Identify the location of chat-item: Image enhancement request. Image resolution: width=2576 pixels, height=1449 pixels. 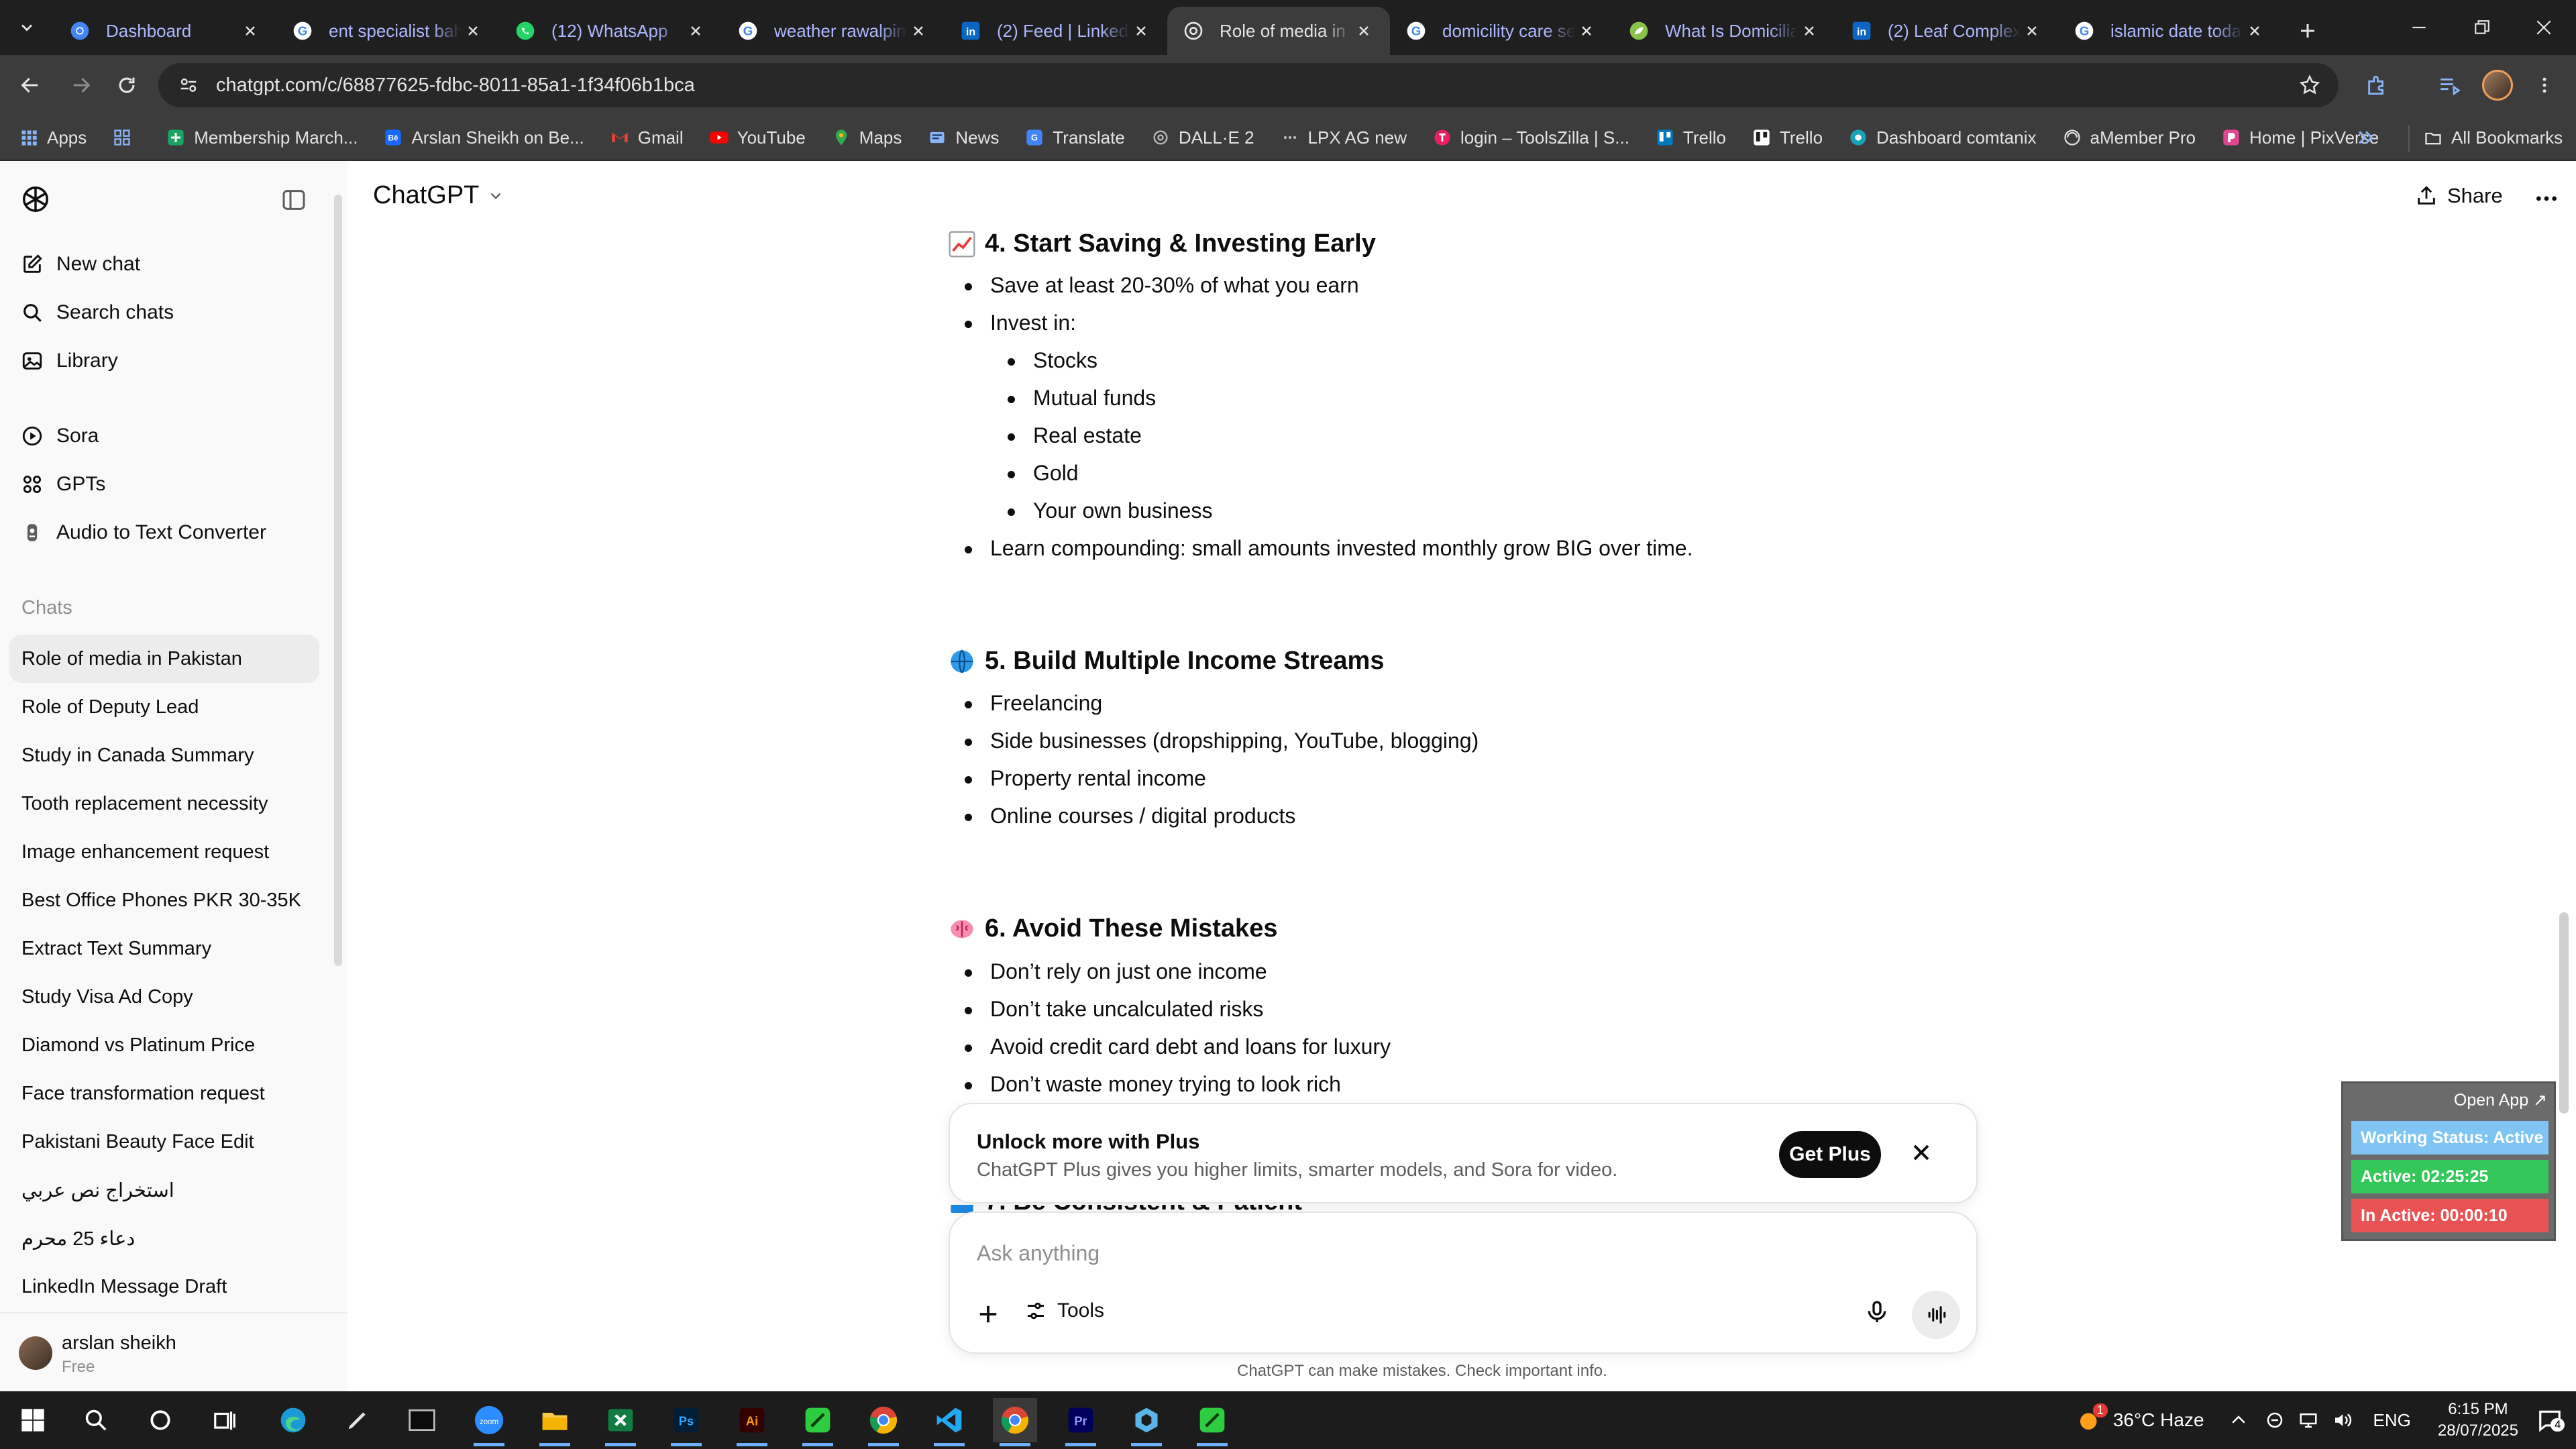
(164, 852).